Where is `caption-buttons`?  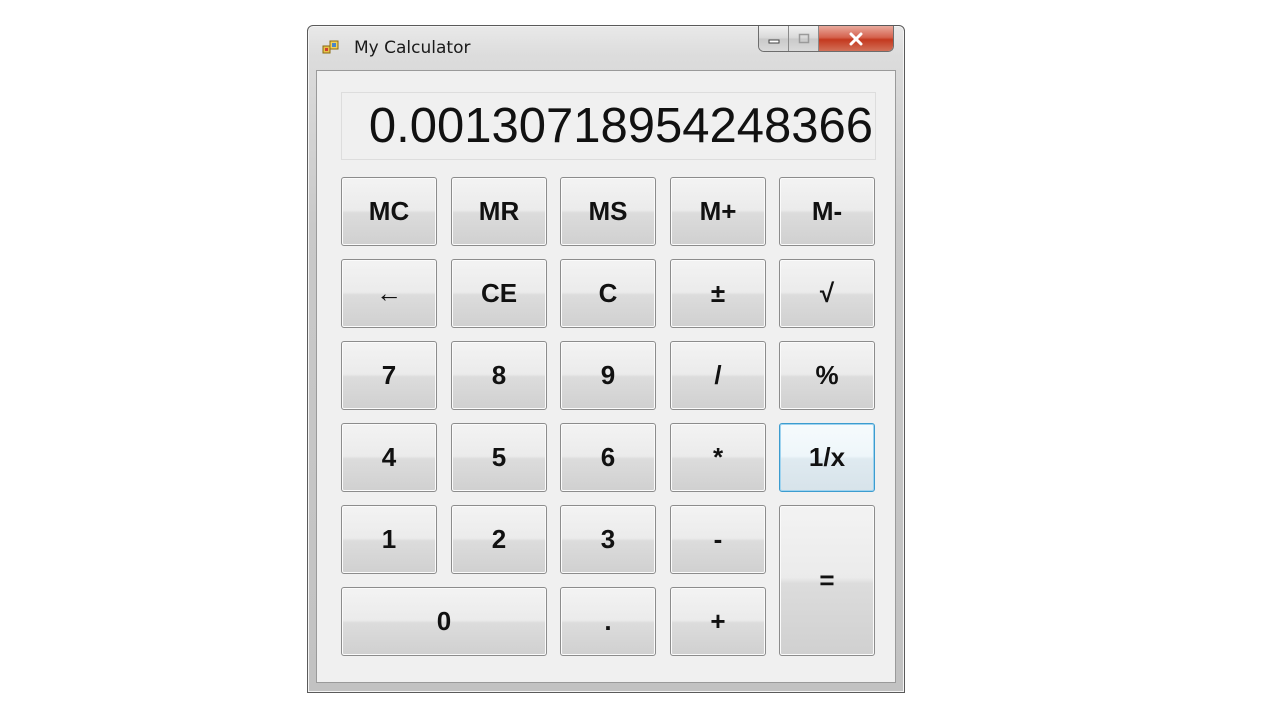 caption-buttons is located at coordinates (826, 39).